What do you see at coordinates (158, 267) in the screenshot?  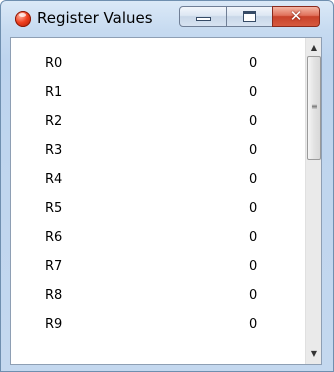 I see `register-row: R7 0` at bounding box center [158, 267].